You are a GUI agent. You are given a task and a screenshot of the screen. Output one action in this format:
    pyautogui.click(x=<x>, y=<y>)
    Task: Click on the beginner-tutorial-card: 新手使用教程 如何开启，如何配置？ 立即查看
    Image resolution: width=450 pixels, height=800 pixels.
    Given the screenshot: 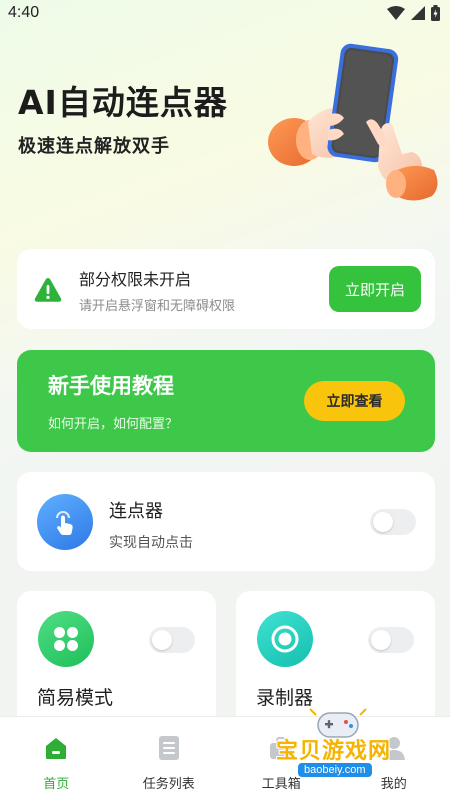 What is the action you would take?
    pyautogui.click(x=226, y=401)
    